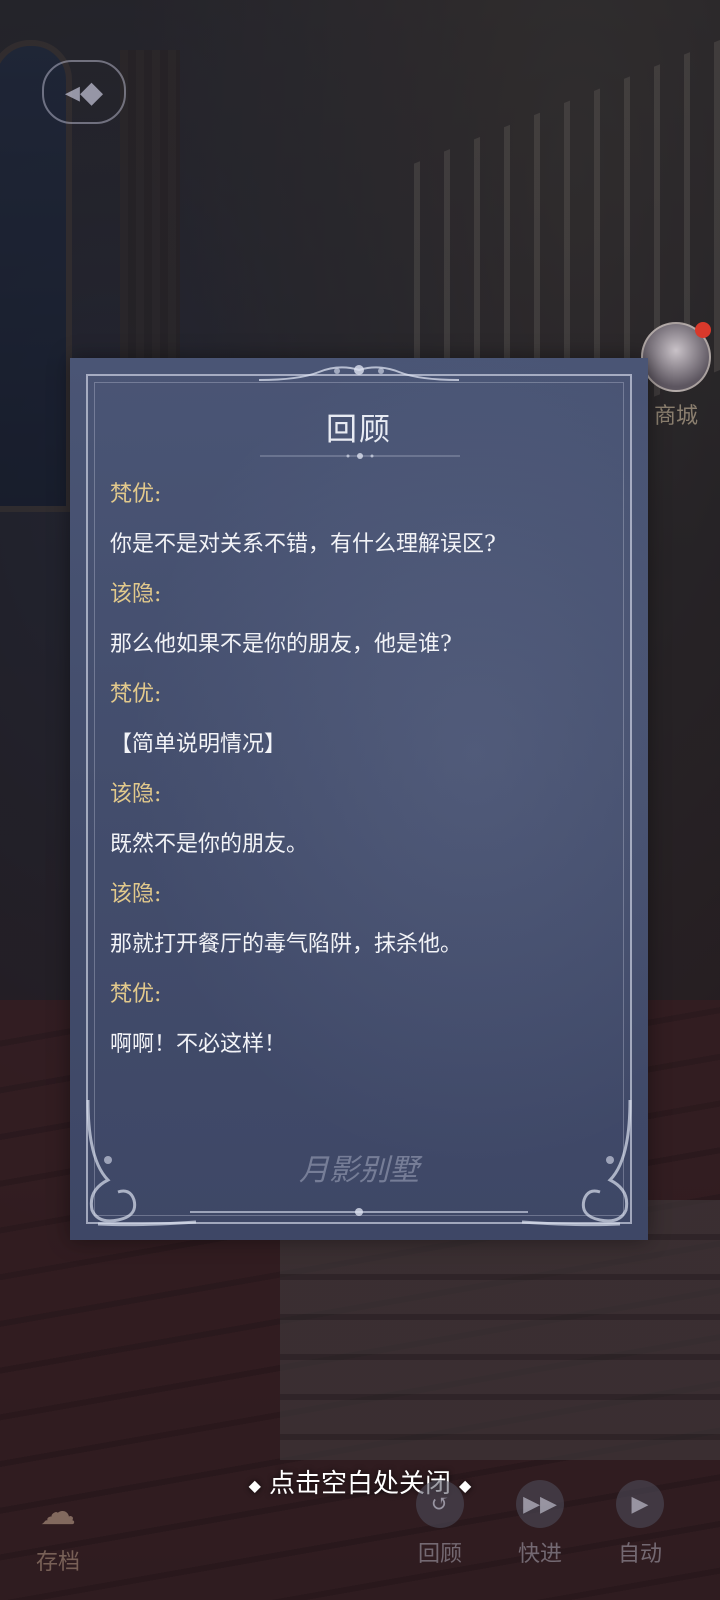 This screenshot has height=1600, width=720. I want to click on back-arrow-icon: ◂◆, so click(84, 92).